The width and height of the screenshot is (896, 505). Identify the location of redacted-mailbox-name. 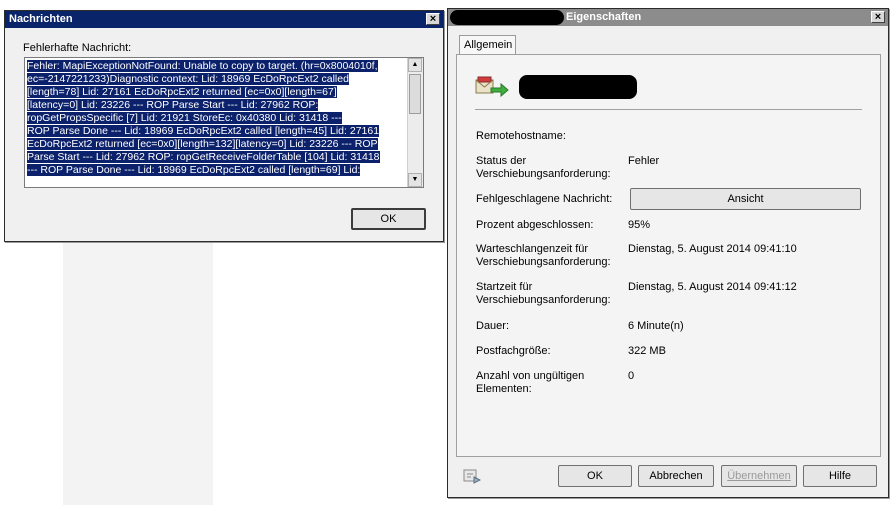
(578, 87).